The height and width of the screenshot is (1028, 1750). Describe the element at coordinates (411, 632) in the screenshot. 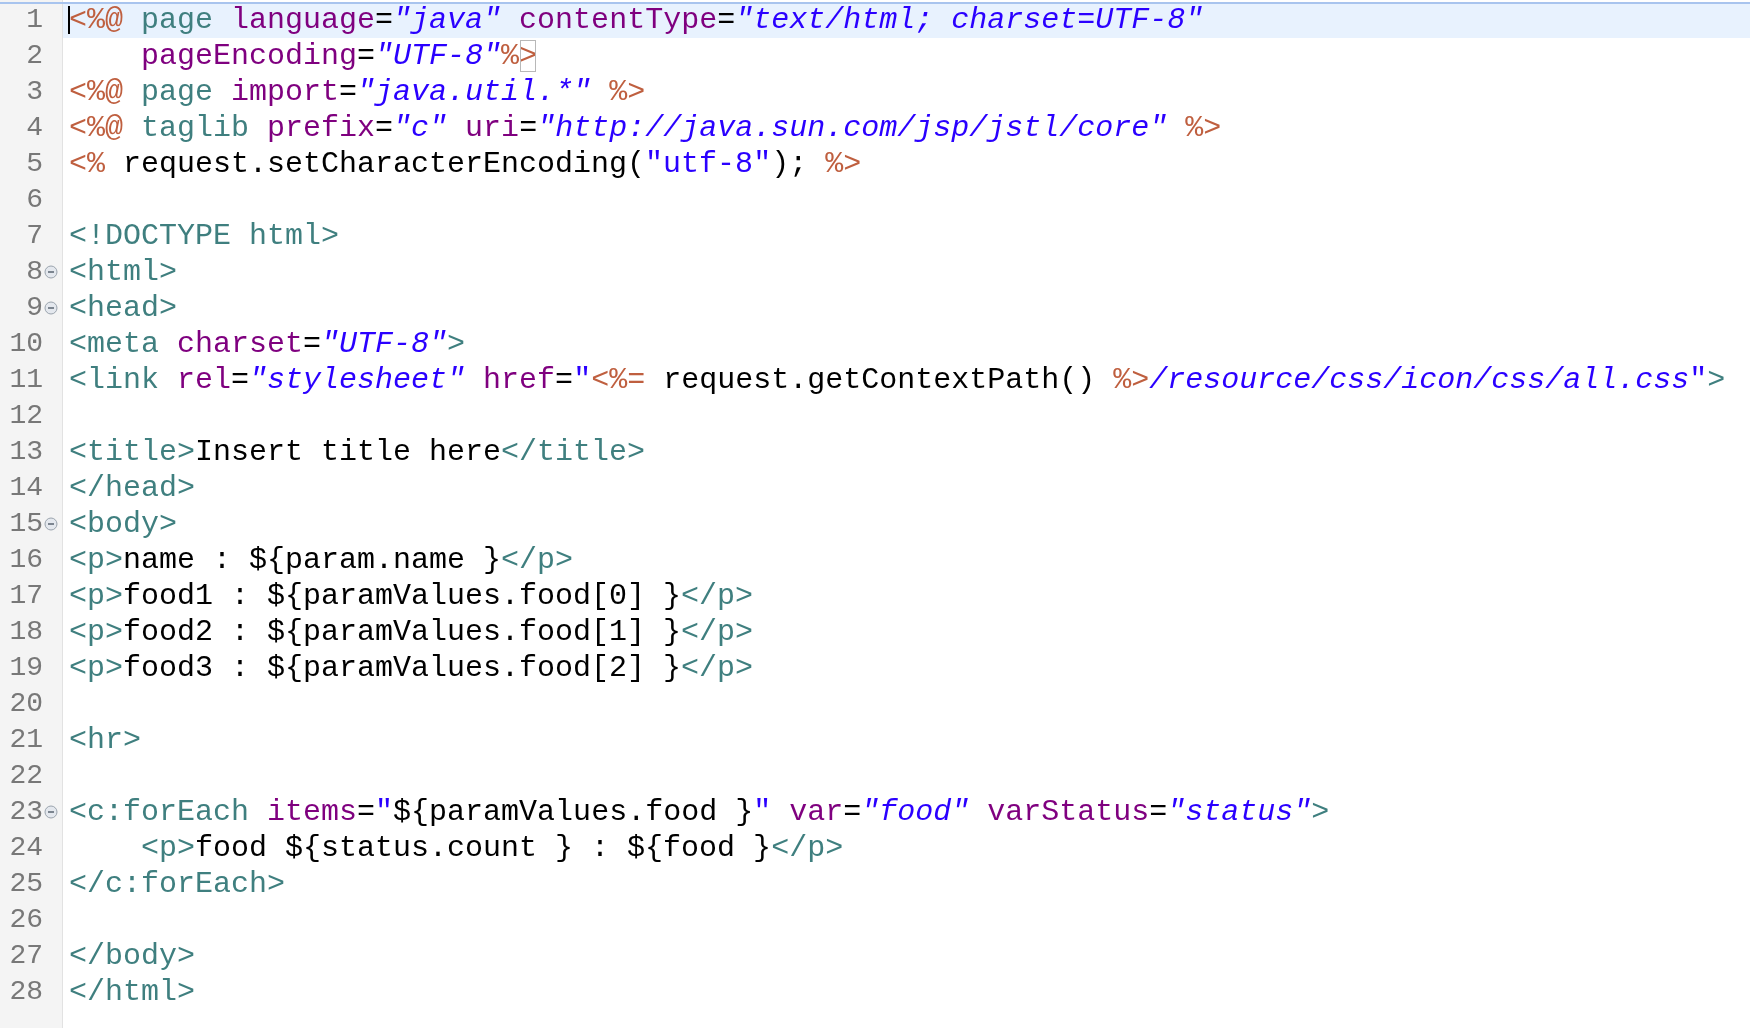

I see `code-line: <p>food2 : ${paramValues.food[1] }</p>` at that location.